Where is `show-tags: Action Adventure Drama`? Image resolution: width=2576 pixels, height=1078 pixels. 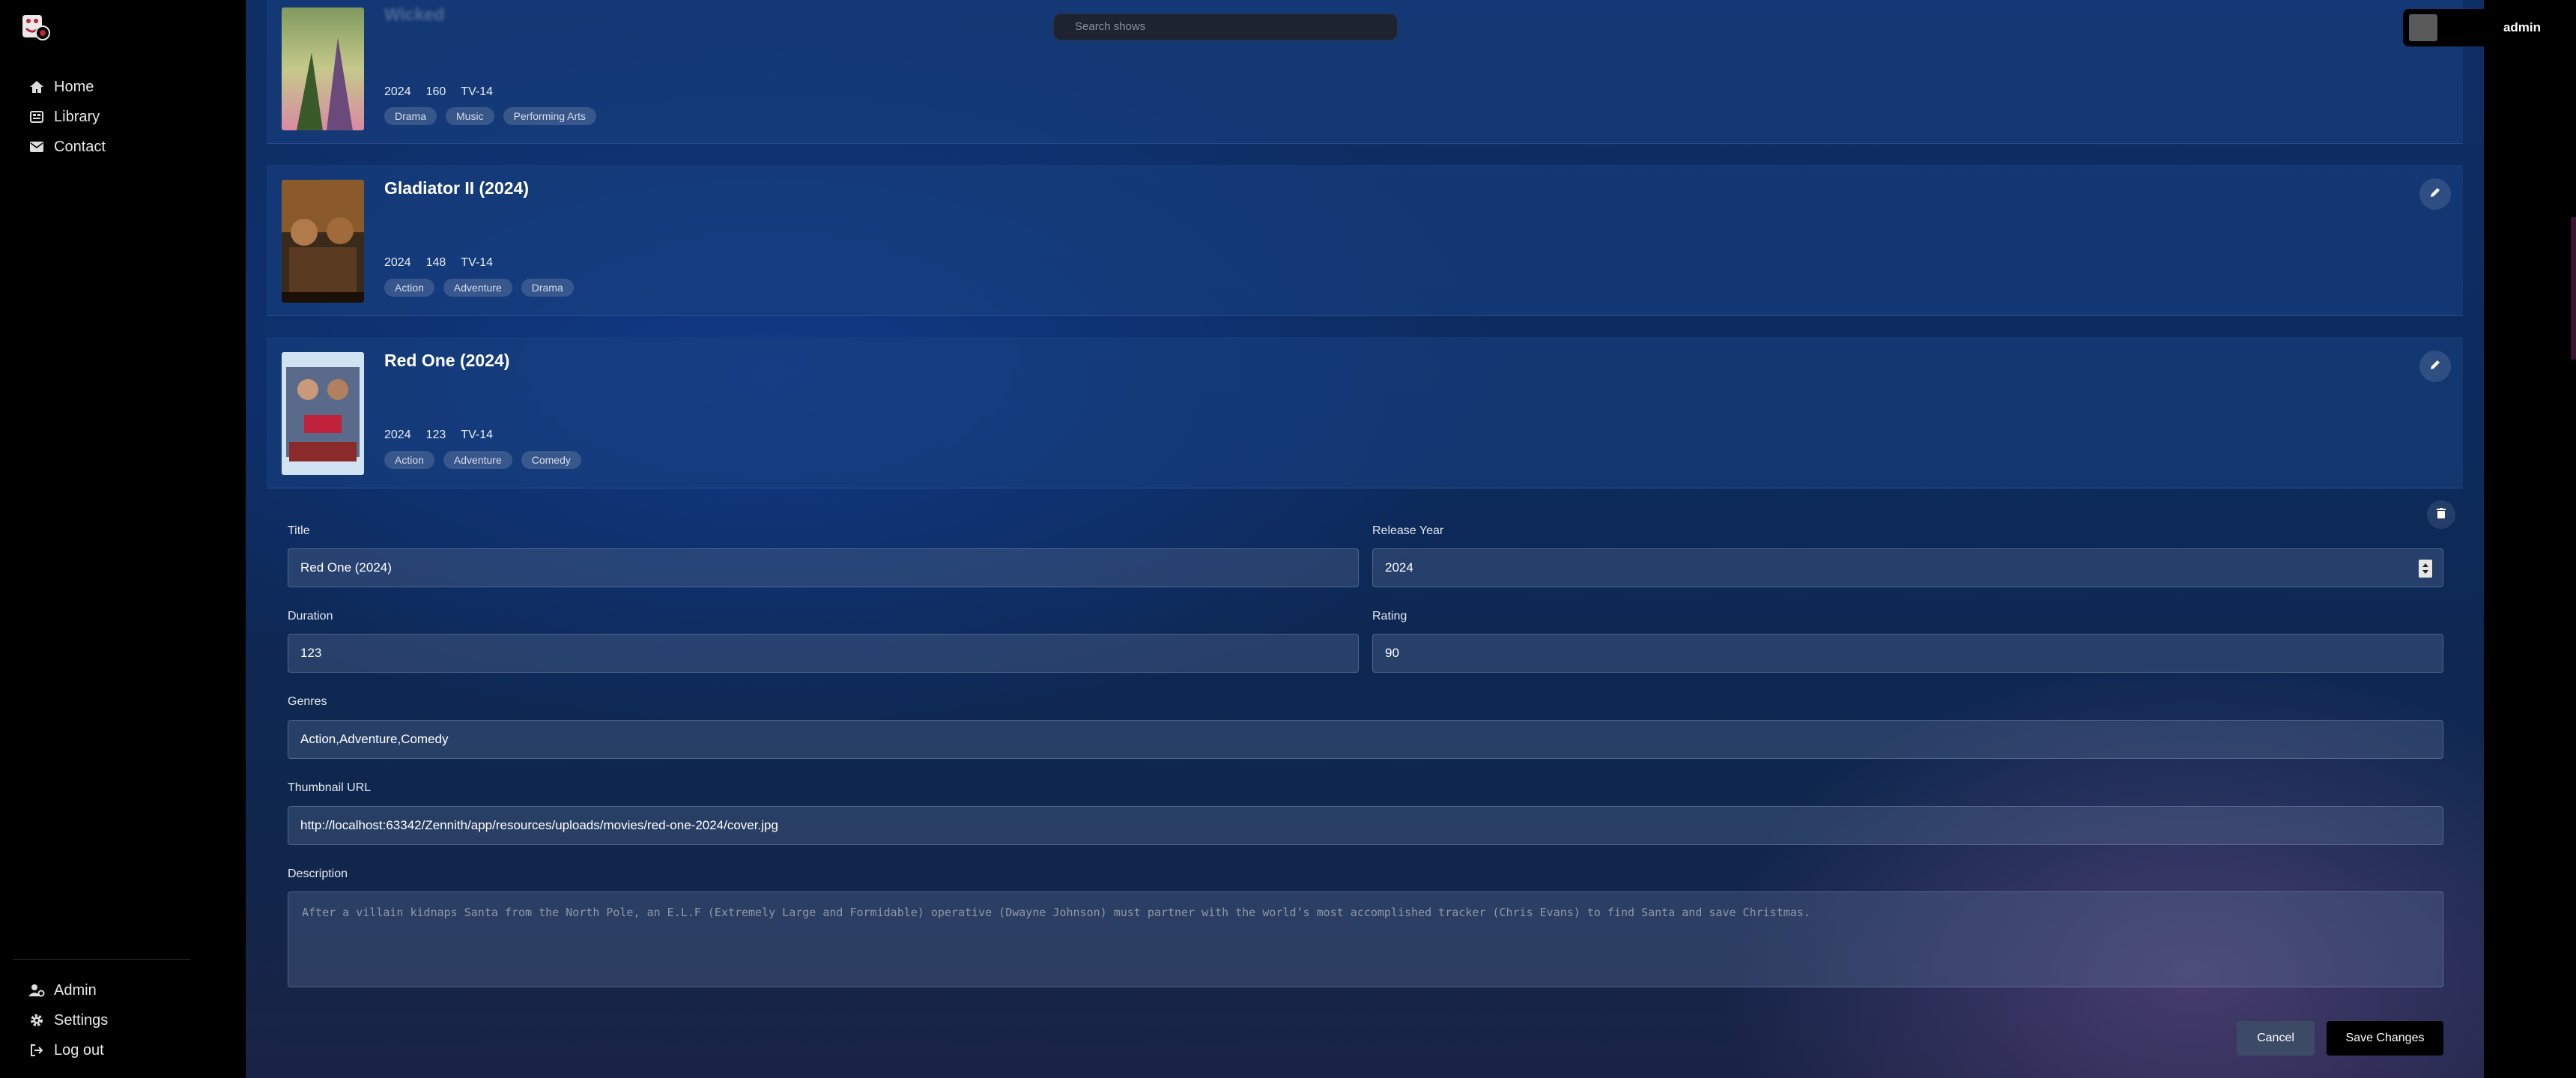
show-tags: Action Adventure Drama is located at coordinates (479, 288).